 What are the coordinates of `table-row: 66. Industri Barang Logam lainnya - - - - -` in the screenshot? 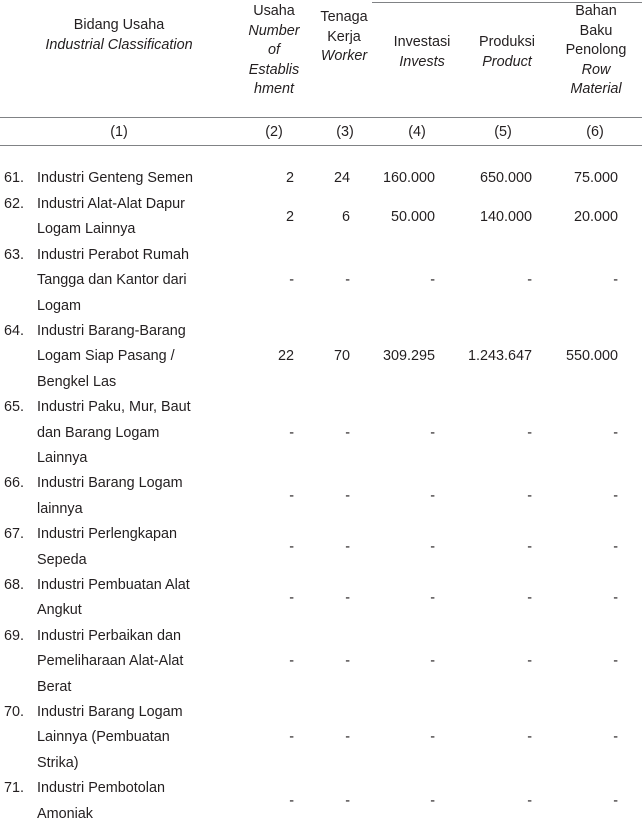 It's located at (321, 496).